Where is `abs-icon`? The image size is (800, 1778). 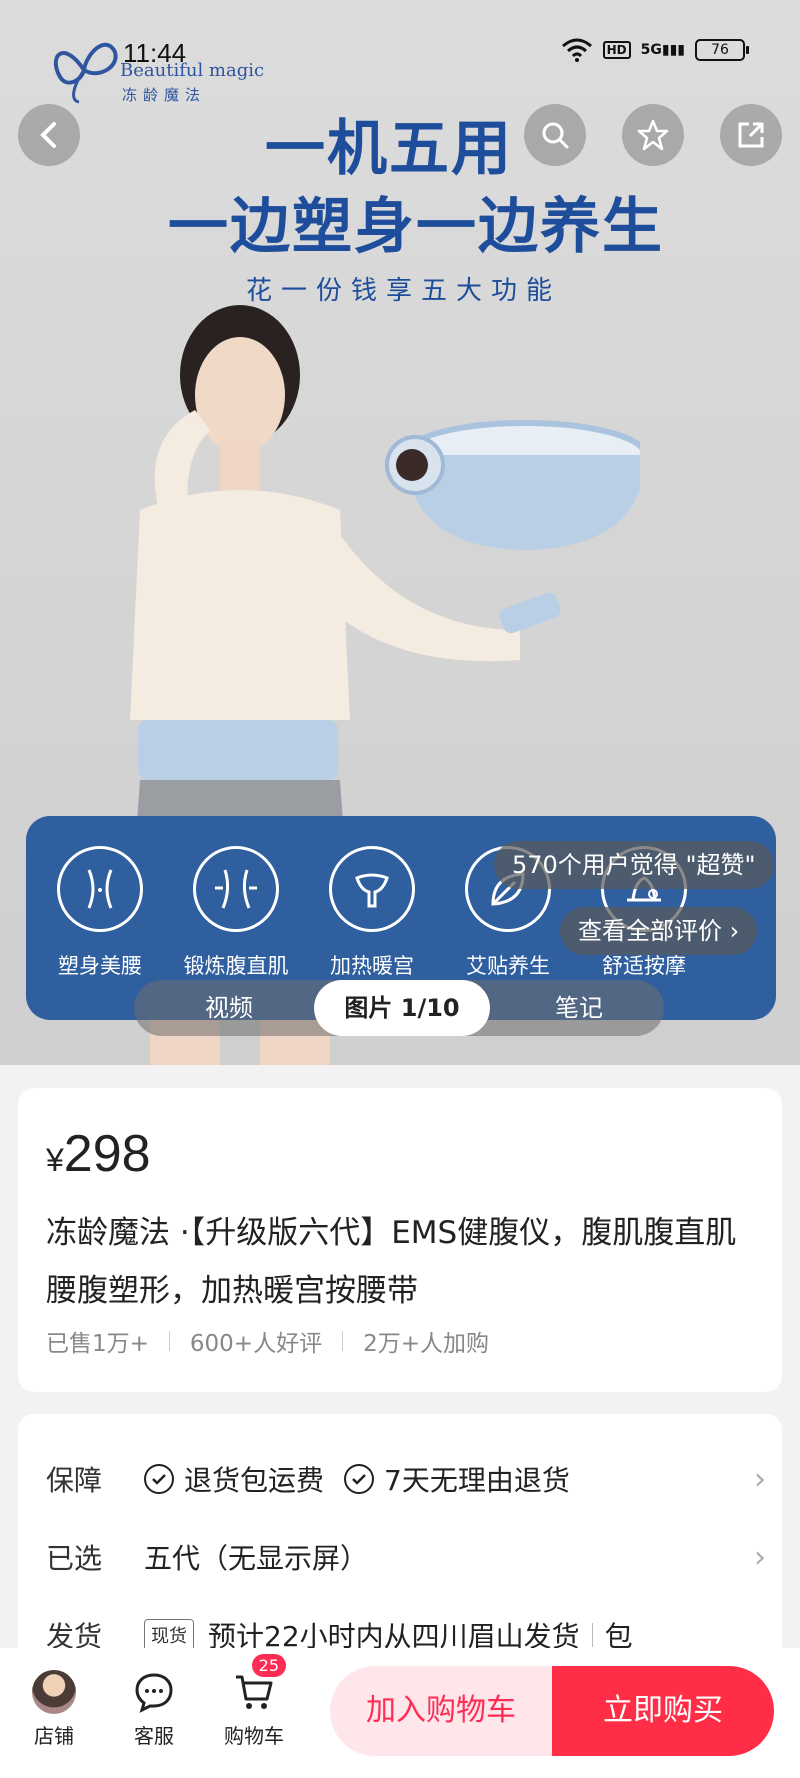 abs-icon is located at coordinates (236, 889).